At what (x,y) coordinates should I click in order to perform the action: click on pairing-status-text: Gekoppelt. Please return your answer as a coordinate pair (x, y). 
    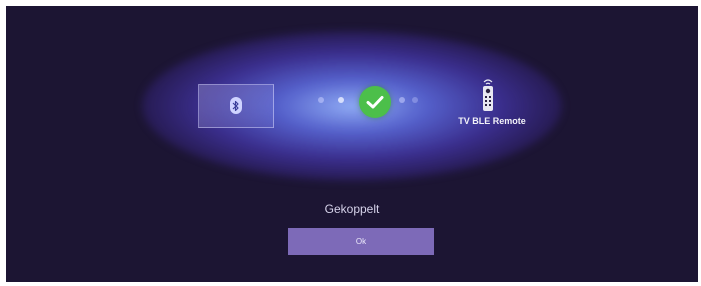
    Looking at the image, I should click on (352, 209).